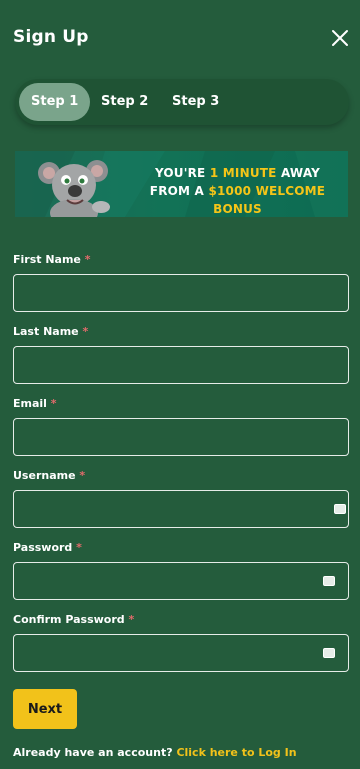 The width and height of the screenshot is (360, 769). I want to click on username-label: Username *, so click(49, 475).